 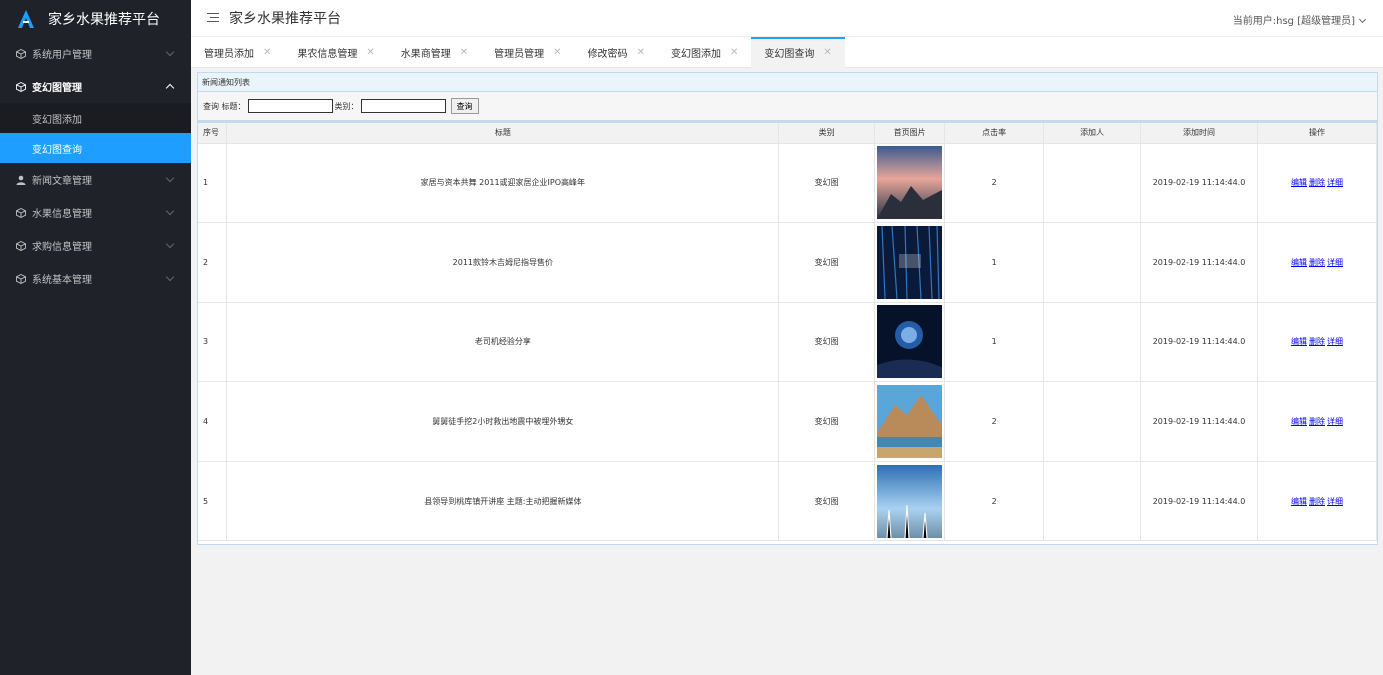 What do you see at coordinates (290, 106) in the screenshot?
I see `search-title-input` at bounding box center [290, 106].